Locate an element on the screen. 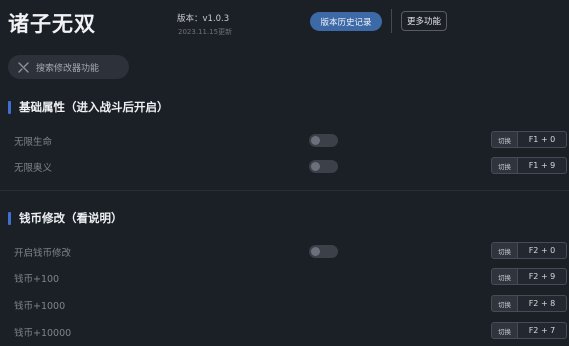 This screenshot has width=569, height=346. wrench-icon is located at coordinates (23, 67).